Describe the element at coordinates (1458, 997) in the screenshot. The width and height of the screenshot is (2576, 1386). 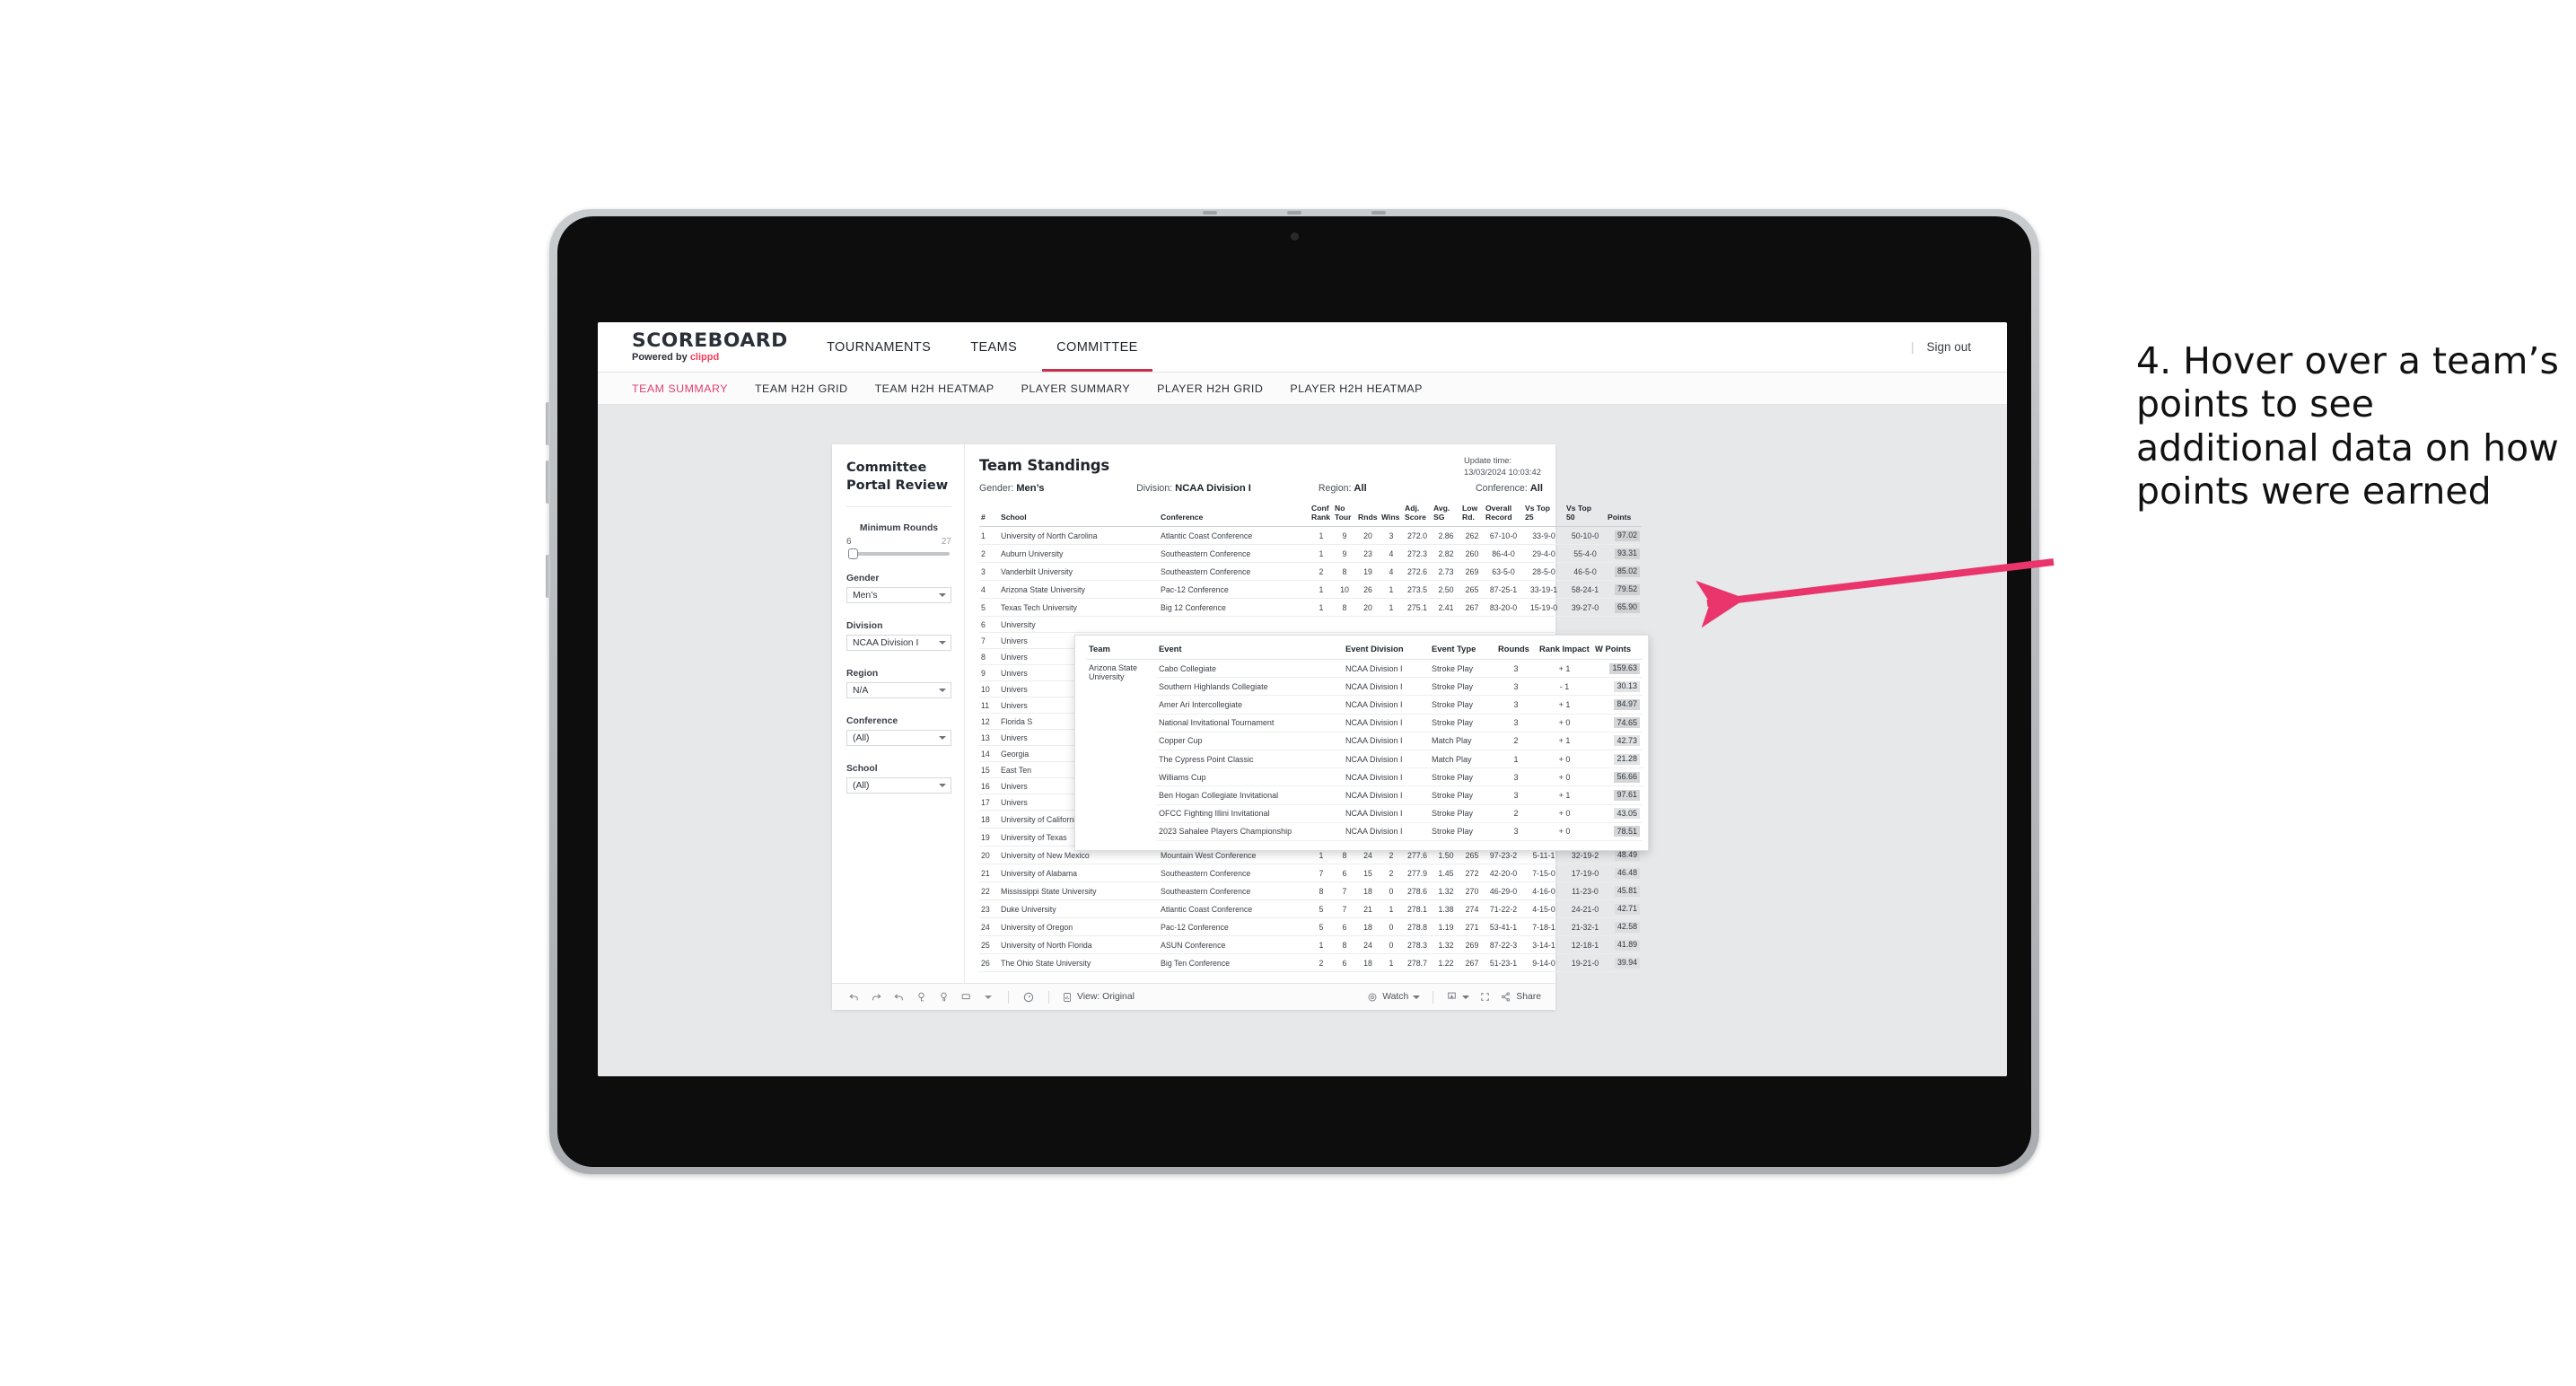
I see `download-button` at that location.